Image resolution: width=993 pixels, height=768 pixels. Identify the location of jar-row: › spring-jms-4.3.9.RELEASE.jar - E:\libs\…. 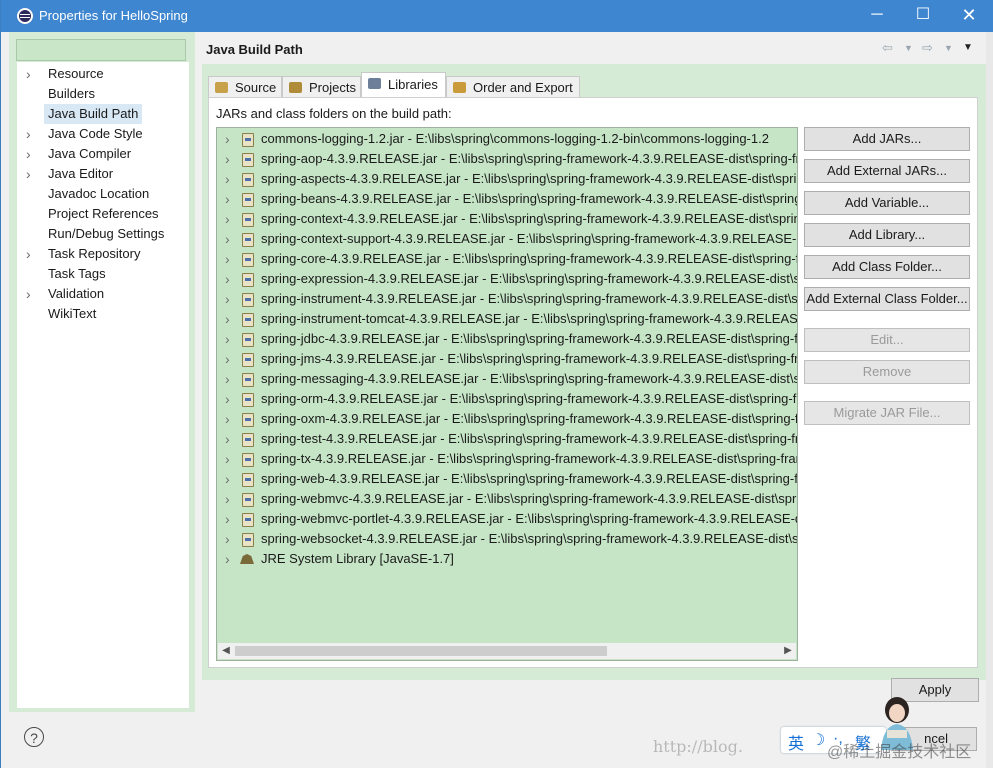
(507, 359).